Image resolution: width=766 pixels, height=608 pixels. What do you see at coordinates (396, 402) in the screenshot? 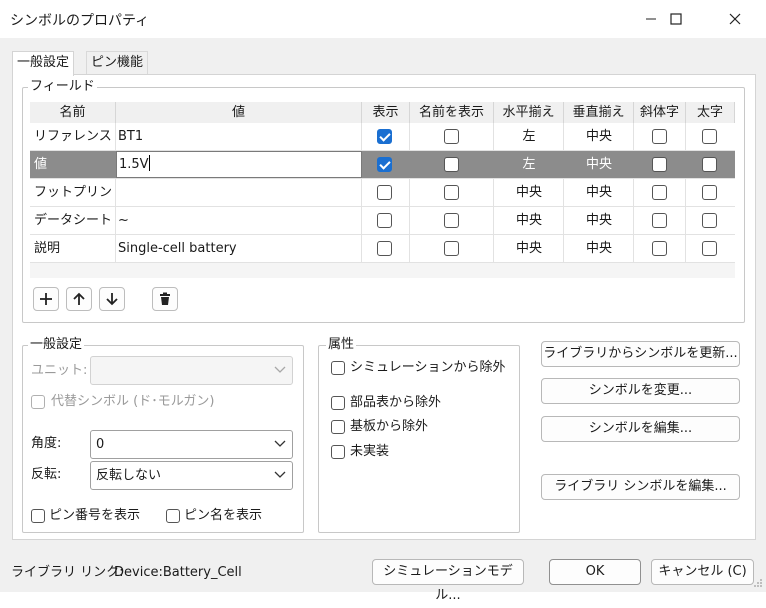
I see `exclude-bom-label: 部品表から除外` at bounding box center [396, 402].